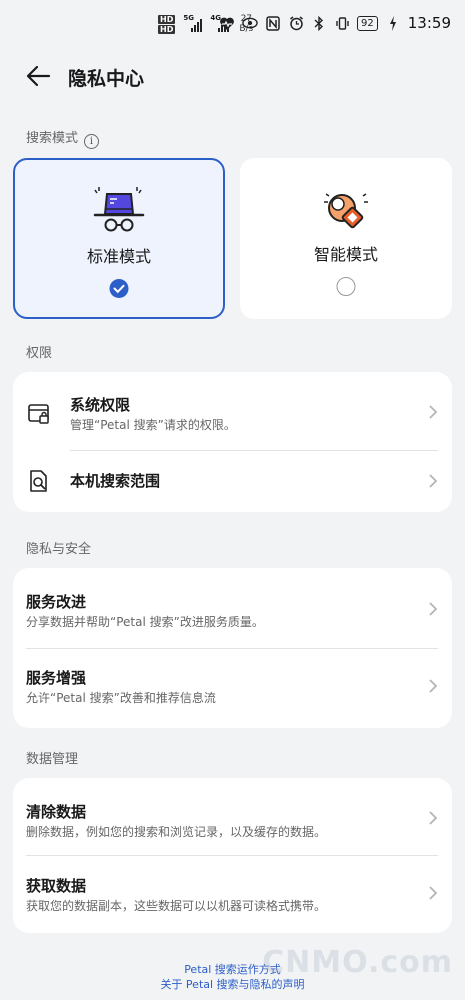 This screenshot has width=465, height=1000. Describe the element at coordinates (346, 286) in the screenshot. I see `smart-mode-radio-unchecked` at that location.